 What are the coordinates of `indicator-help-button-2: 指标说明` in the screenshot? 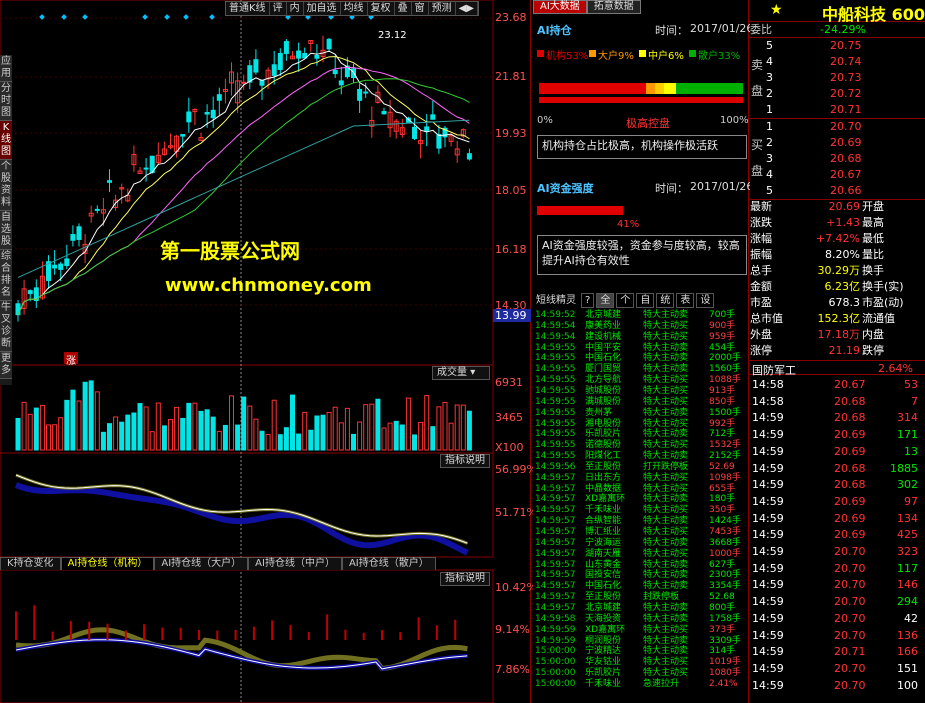 It's located at (465, 579).